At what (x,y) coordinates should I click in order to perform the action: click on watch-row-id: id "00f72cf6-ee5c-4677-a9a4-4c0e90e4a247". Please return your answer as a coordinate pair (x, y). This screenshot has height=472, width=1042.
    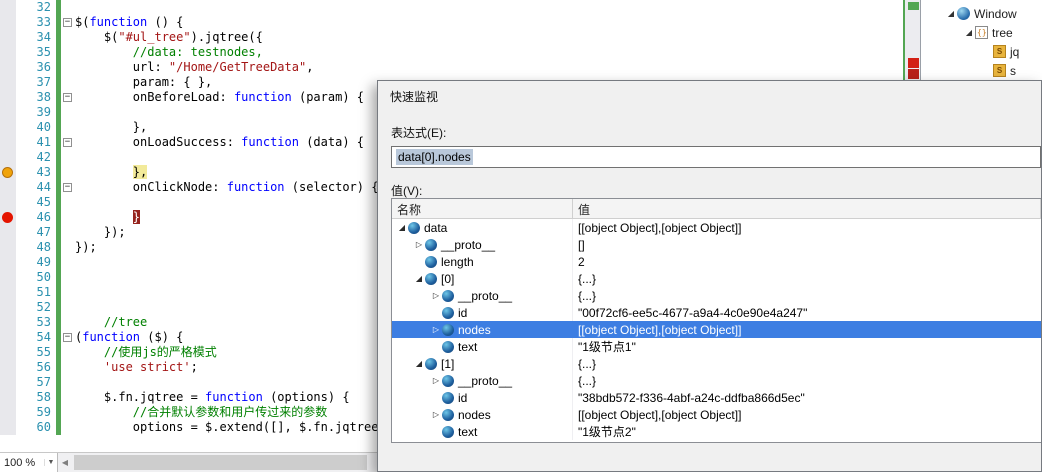
    Looking at the image, I should click on (716, 312).